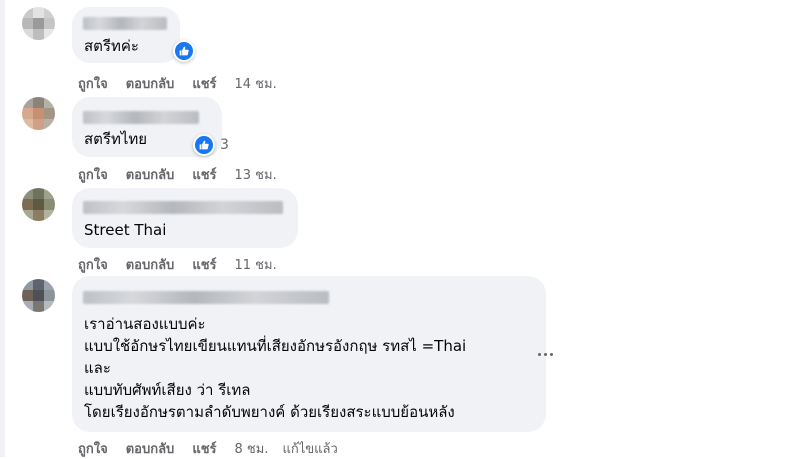 This screenshot has height=459, width=800. I want to click on reaction-summary, so click(184, 51).